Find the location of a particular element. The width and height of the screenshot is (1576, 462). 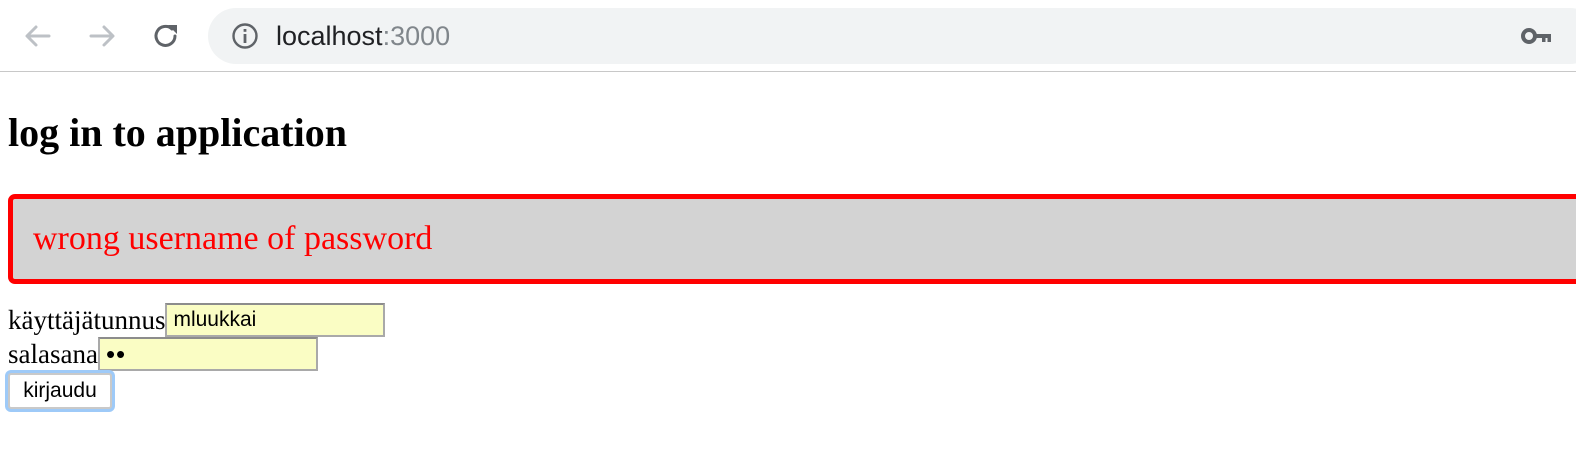

arrow-left-icon is located at coordinates (38, 36).